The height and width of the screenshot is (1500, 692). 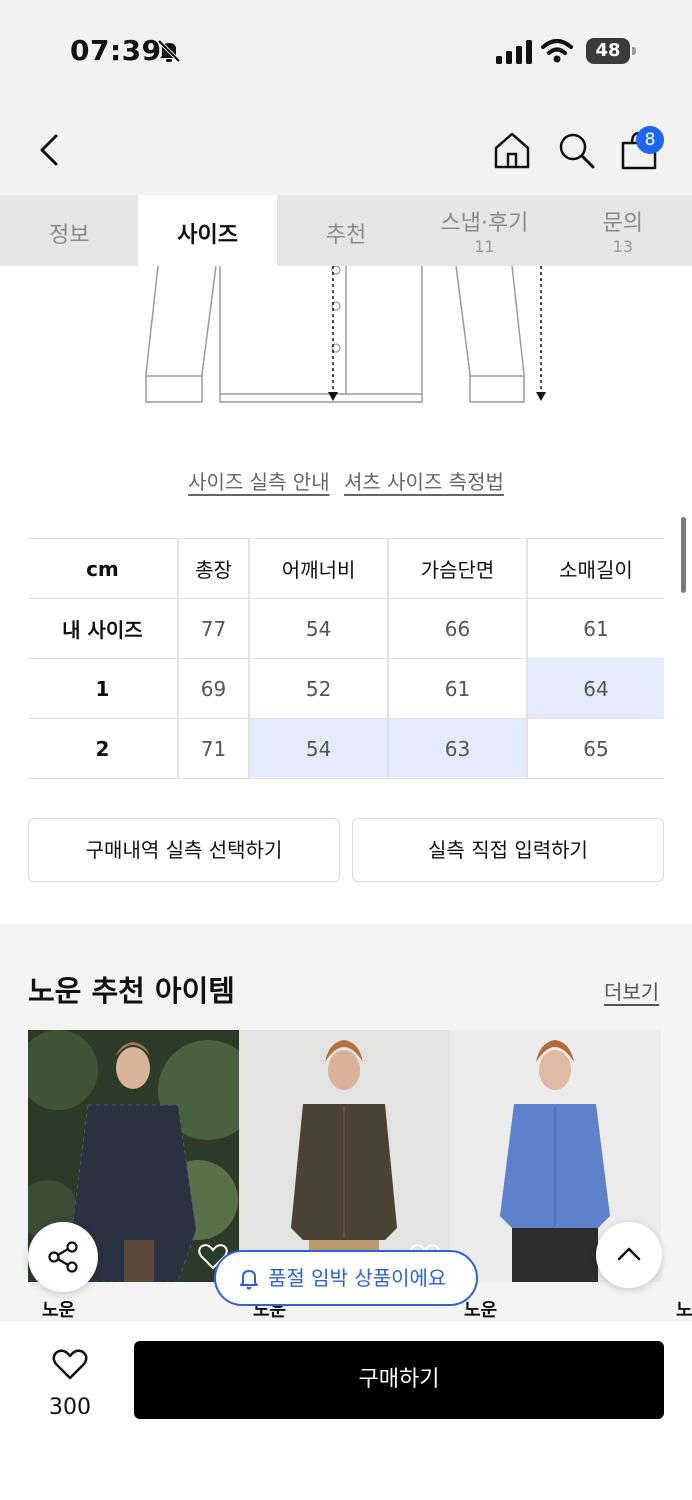 What do you see at coordinates (49, 150) in the screenshot?
I see `back-arrow-icon` at bounding box center [49, 150].